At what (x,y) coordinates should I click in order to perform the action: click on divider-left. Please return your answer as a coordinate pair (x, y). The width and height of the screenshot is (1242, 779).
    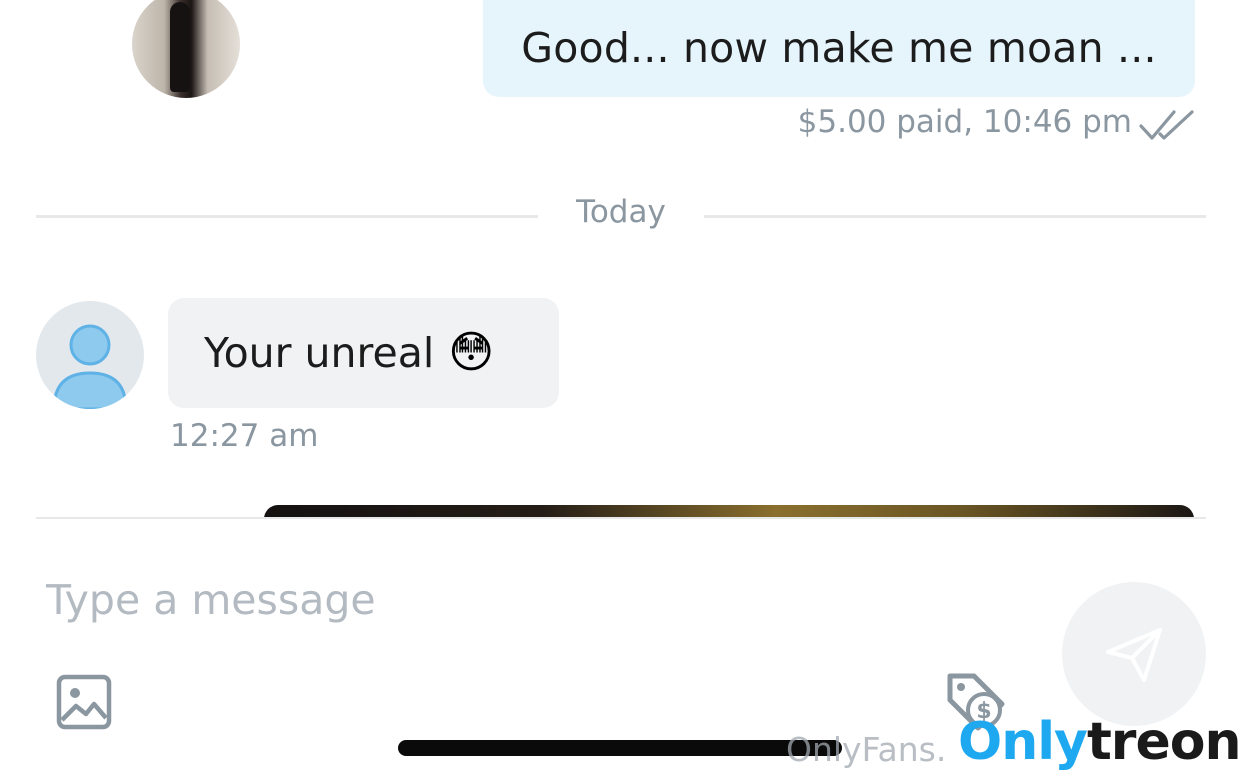
    Looking at the image, I should click on (287, 216).